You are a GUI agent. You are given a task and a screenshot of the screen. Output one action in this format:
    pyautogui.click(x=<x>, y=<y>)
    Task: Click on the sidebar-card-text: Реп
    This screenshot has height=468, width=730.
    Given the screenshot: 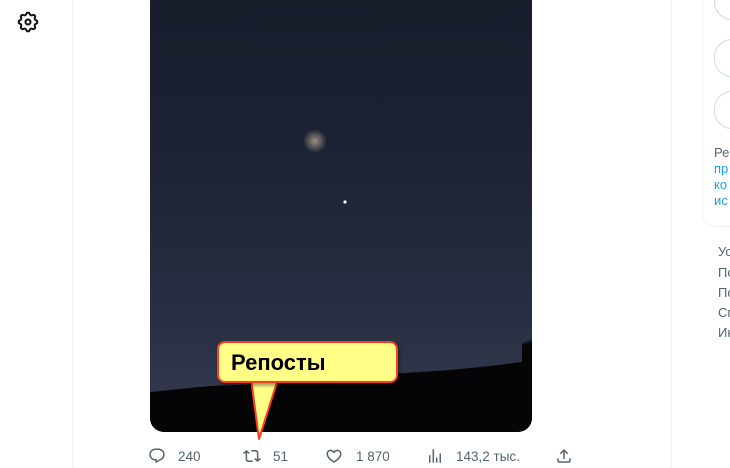 What is the action you would take?
    pyautogui.click(x=722, y=152)
    